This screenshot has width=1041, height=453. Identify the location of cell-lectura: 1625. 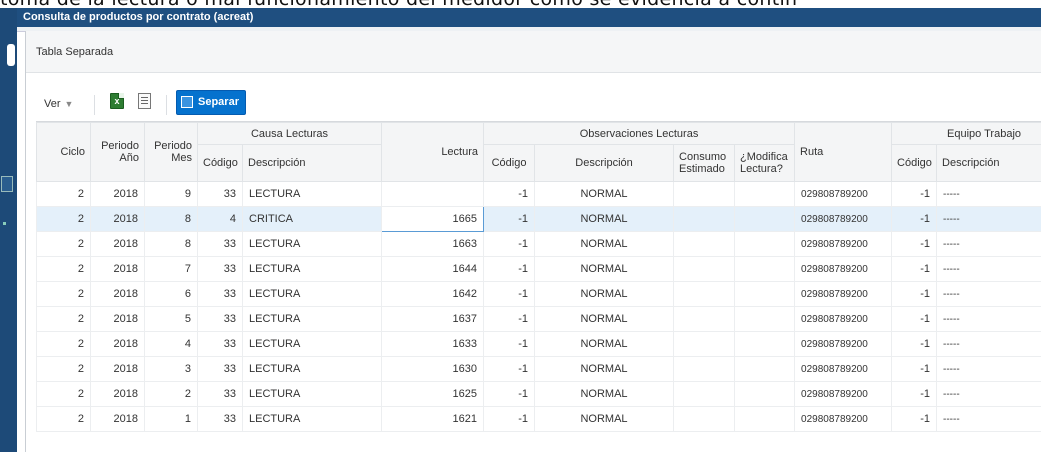
(433, 394).